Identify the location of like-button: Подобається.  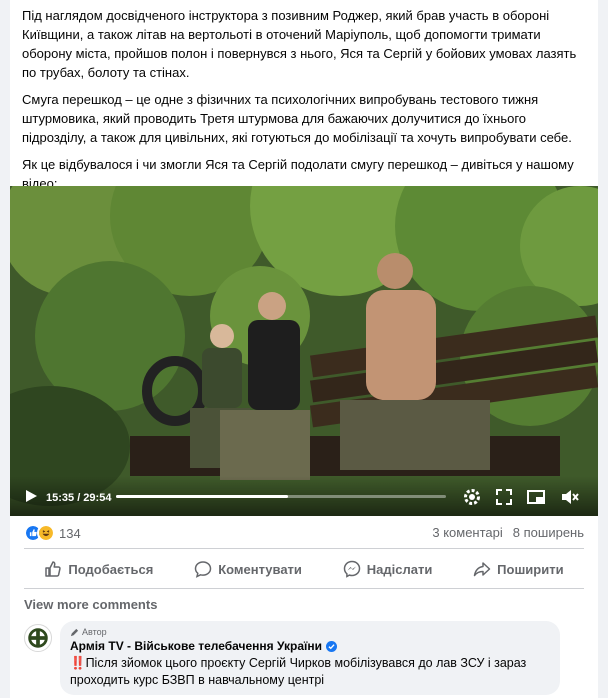
(98, 569).